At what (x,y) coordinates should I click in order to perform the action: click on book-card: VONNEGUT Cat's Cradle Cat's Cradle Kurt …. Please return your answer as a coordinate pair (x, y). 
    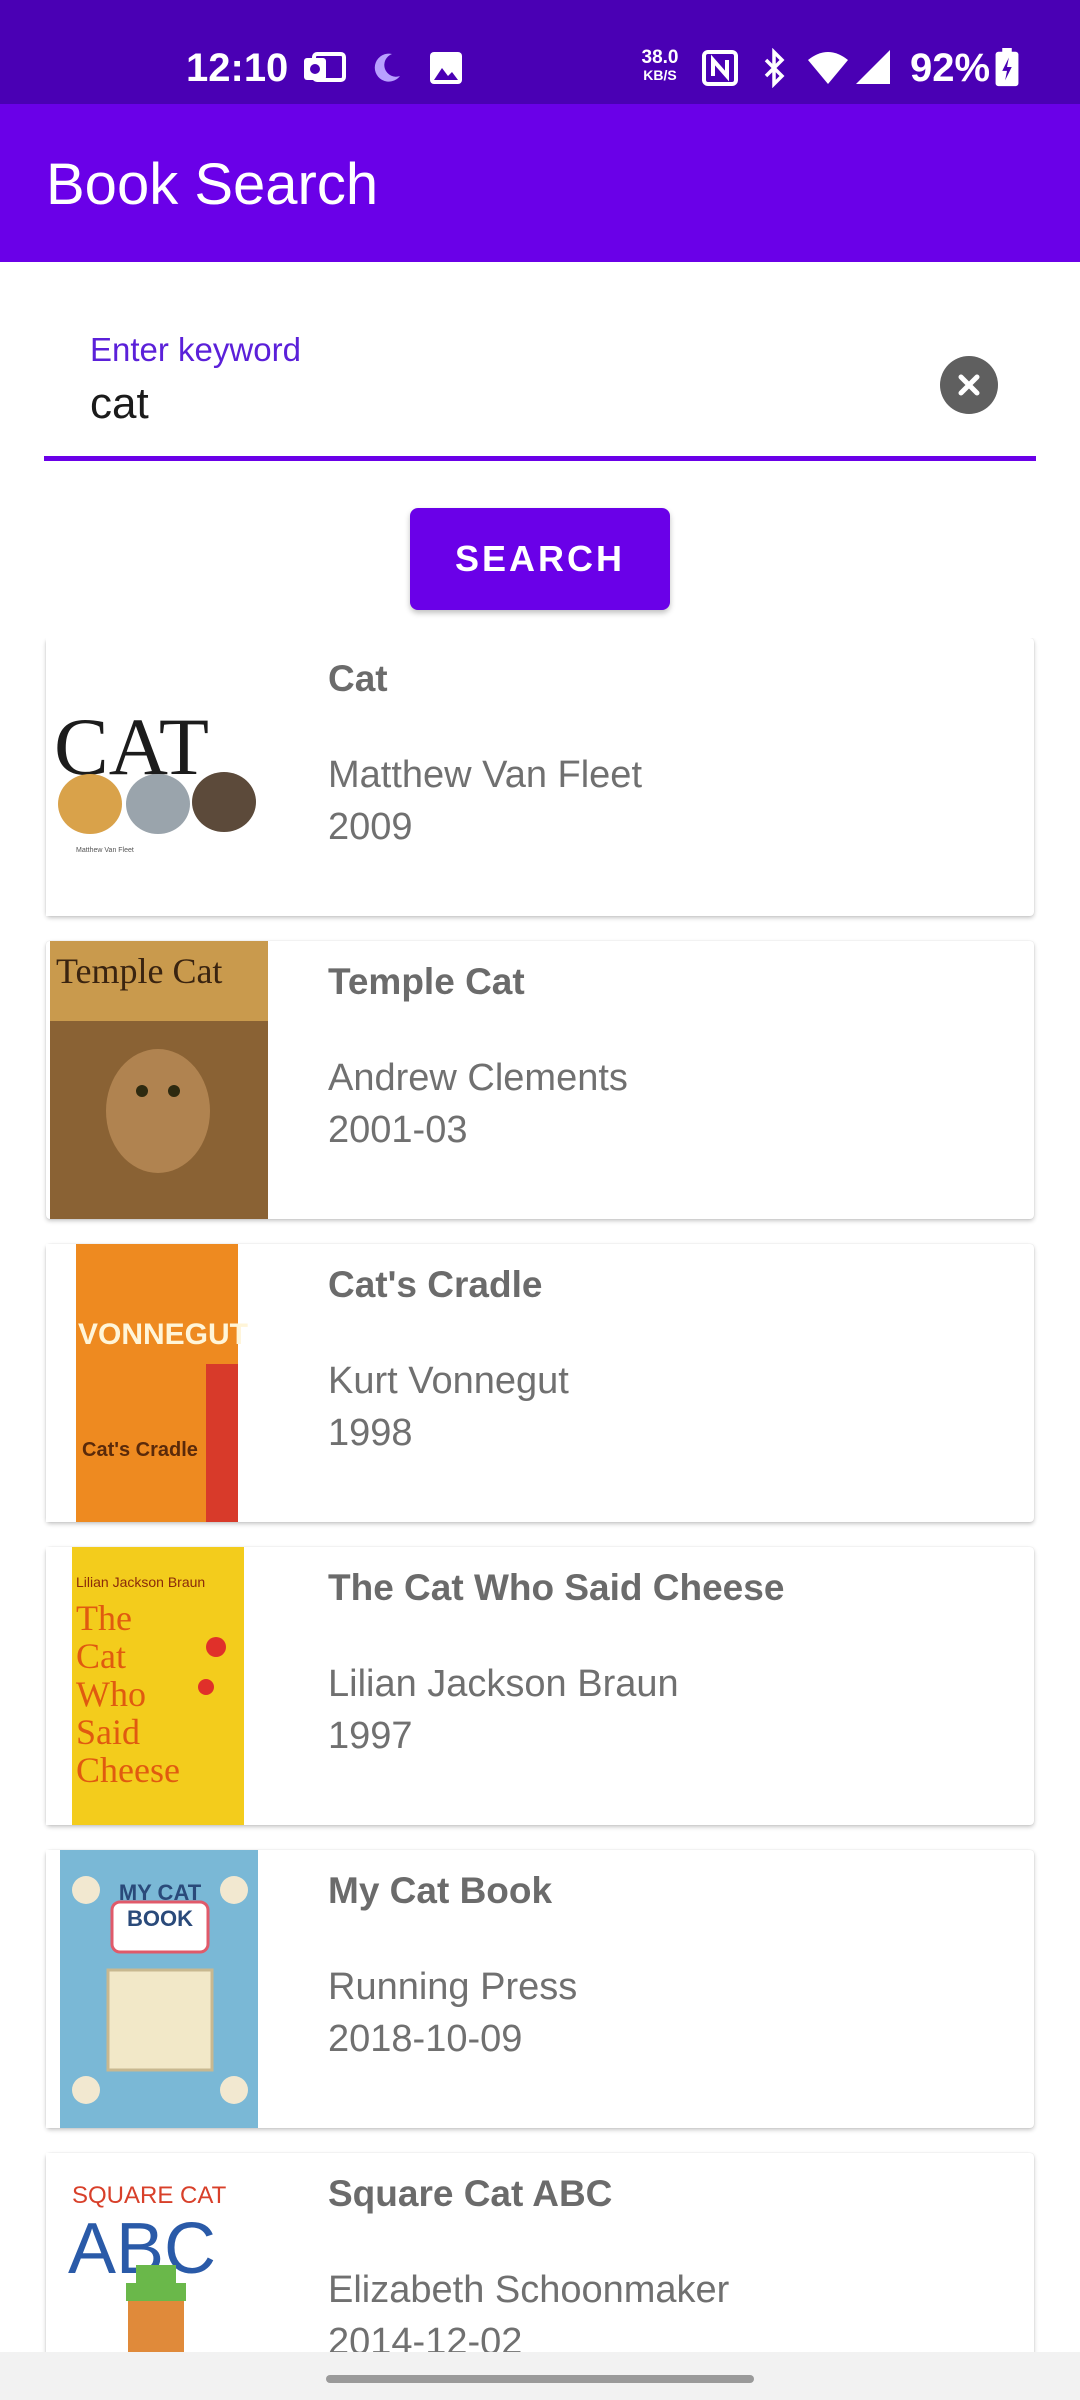
    Looking at the image, I should click on (540, 1383).